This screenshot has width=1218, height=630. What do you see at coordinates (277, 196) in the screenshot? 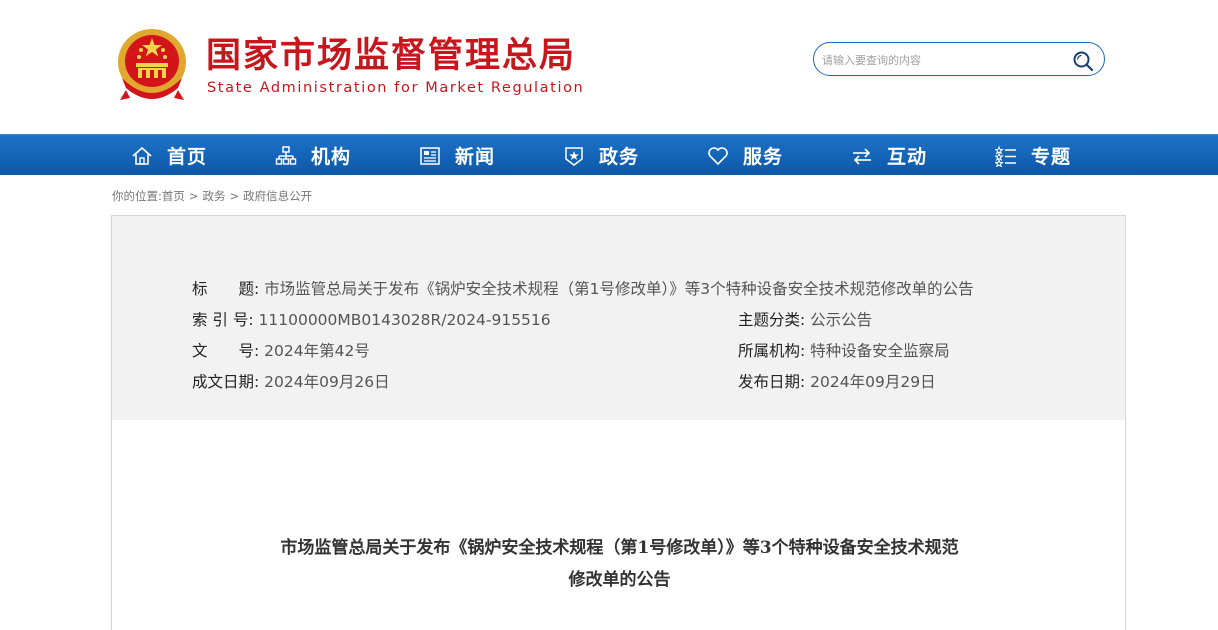
I see `breadcrumb-link-gov-info: 政府信息公开` at bounding box center [277, 196].